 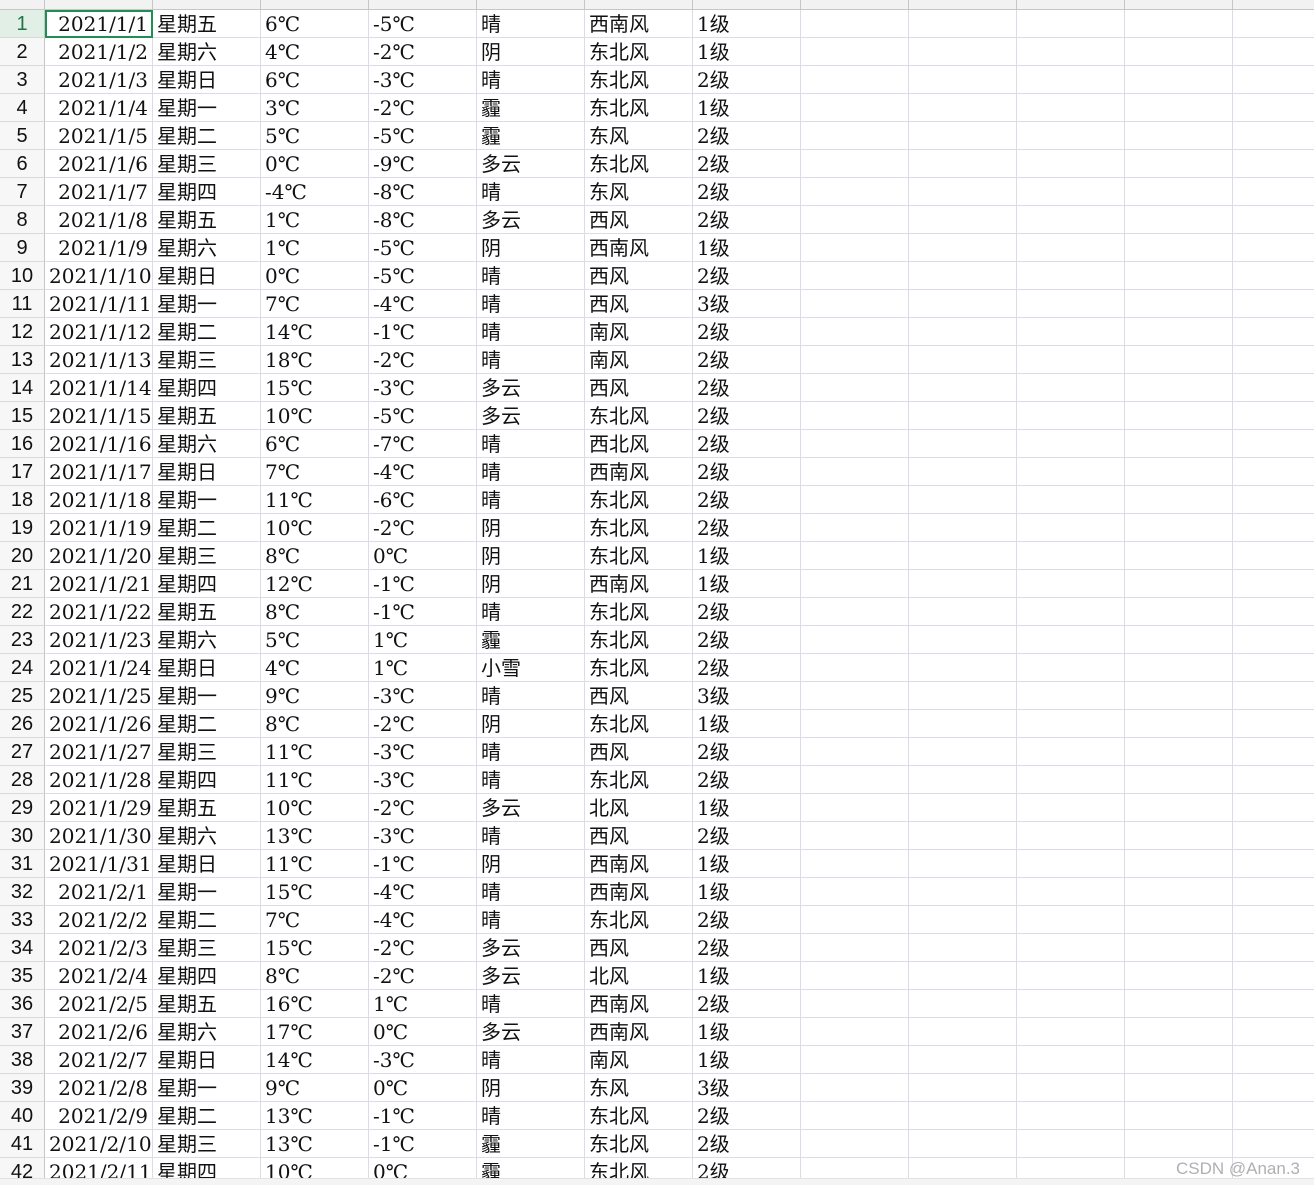 What do you see at coordinates (315, 304) in the screenshot?
I see `cell-high-temp: 7℃` at bounding box center [315, 304].